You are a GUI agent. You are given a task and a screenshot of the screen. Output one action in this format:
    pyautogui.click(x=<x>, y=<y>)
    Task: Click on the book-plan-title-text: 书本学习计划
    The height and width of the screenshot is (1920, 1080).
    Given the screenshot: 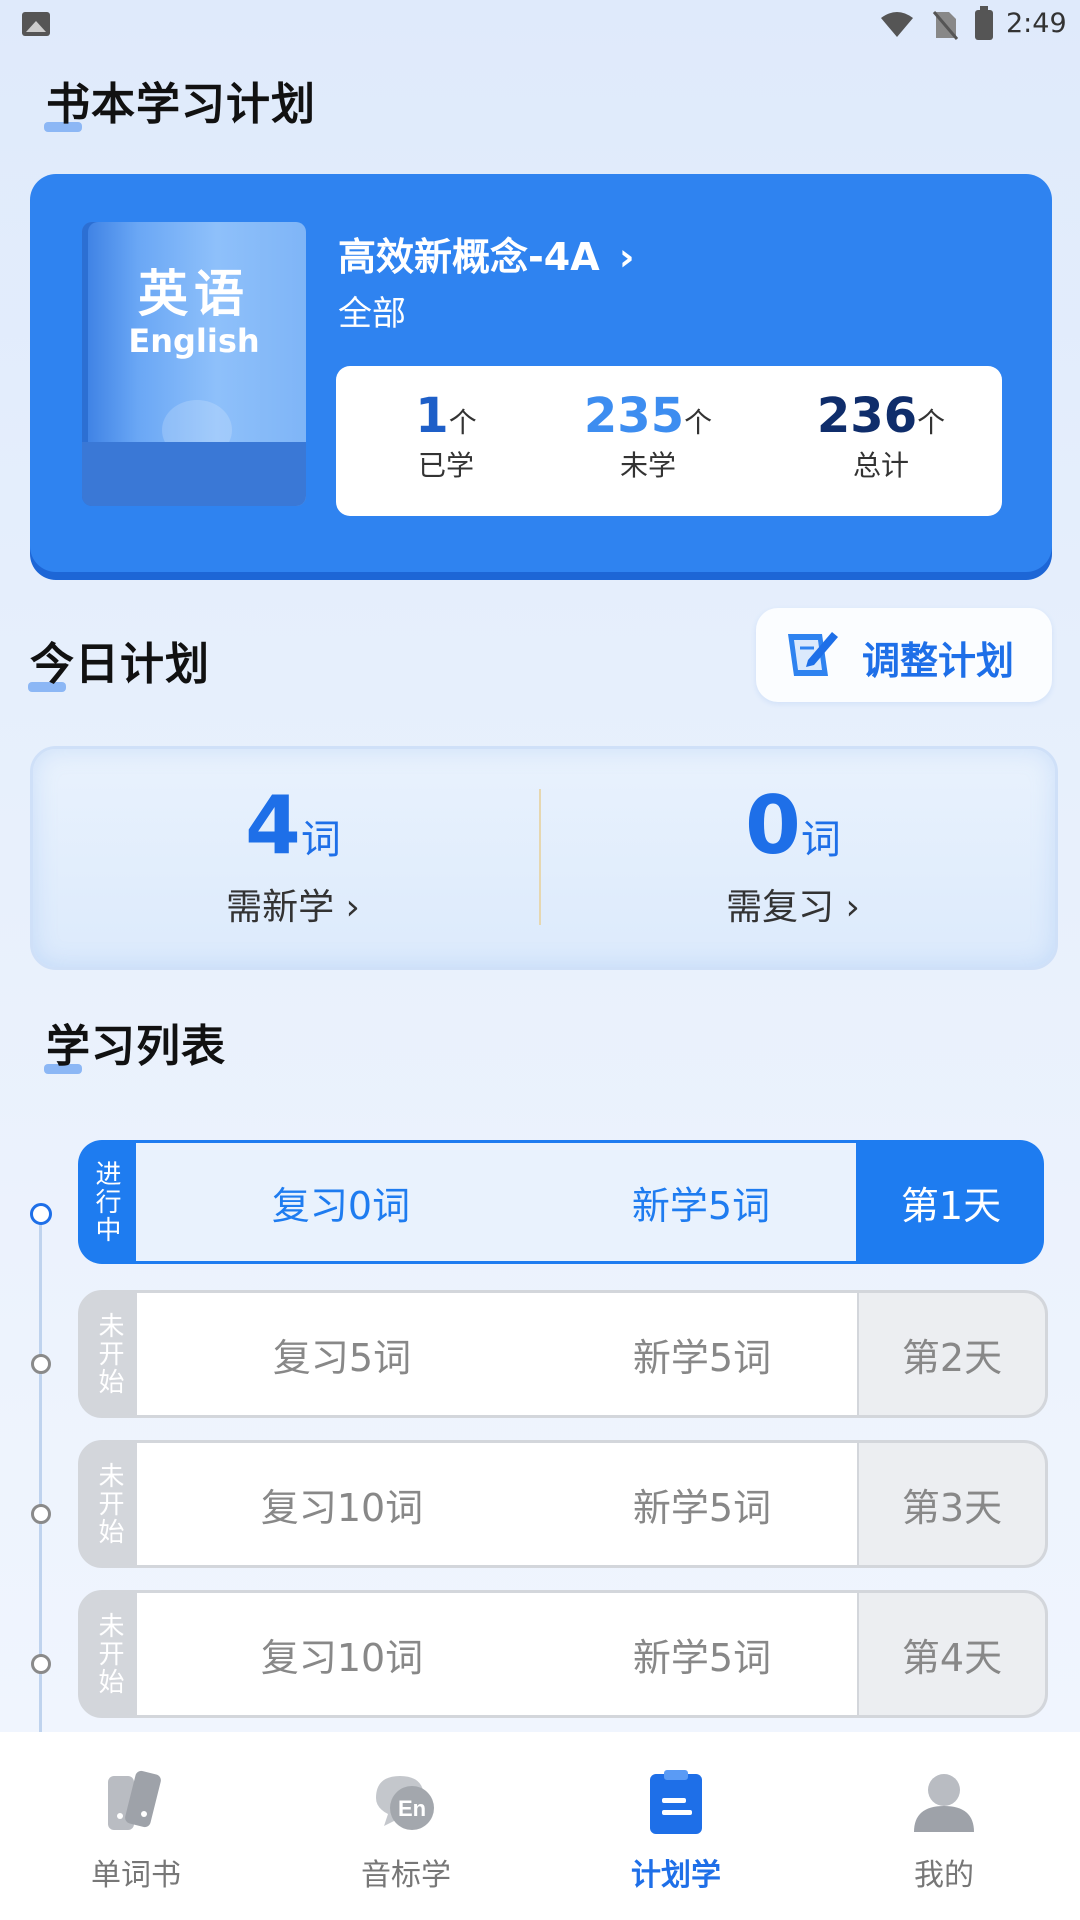 What is the action you would take?
    pyautogui.click(x=181, y=104)
    